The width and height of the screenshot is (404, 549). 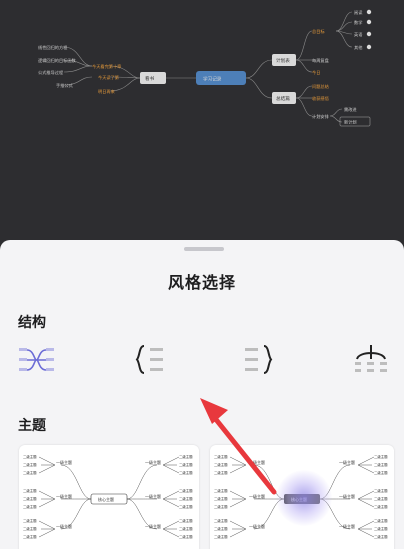 What do you see at coordinates (381, 528) in the screenshot?
I see `theme-2-second-label-17: 二级主题` at bounding box center [381, 528].